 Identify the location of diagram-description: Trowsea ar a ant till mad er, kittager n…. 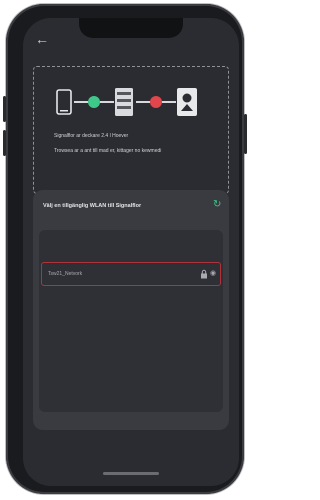
(108, 151).